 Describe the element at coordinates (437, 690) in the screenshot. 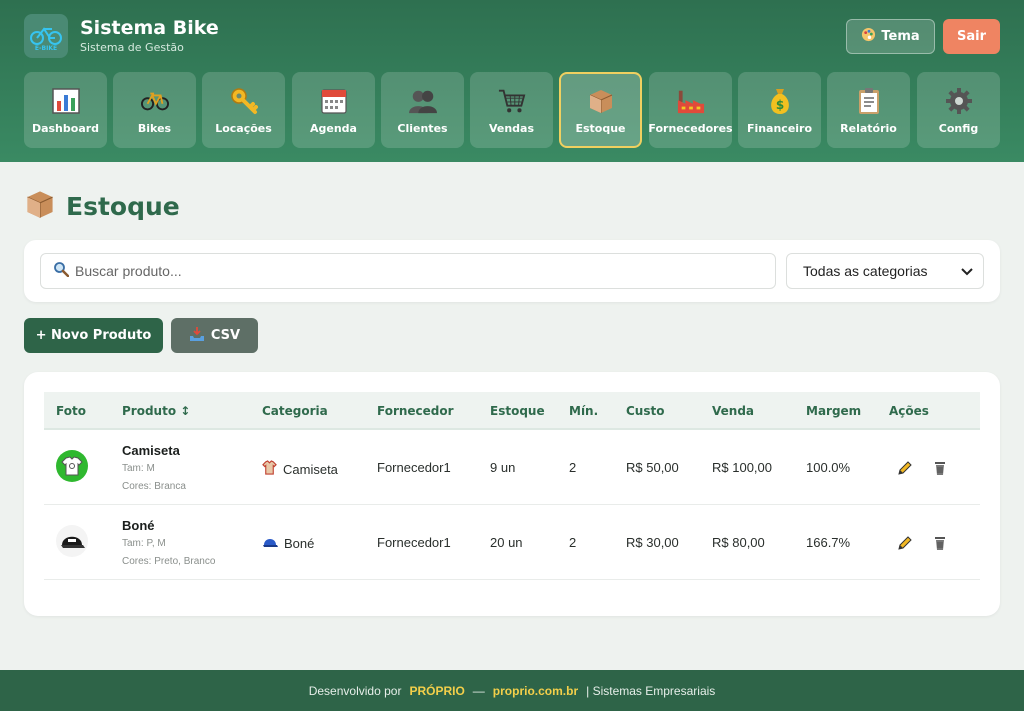

I see `footer-brand: PRÓPRIO` at that location.